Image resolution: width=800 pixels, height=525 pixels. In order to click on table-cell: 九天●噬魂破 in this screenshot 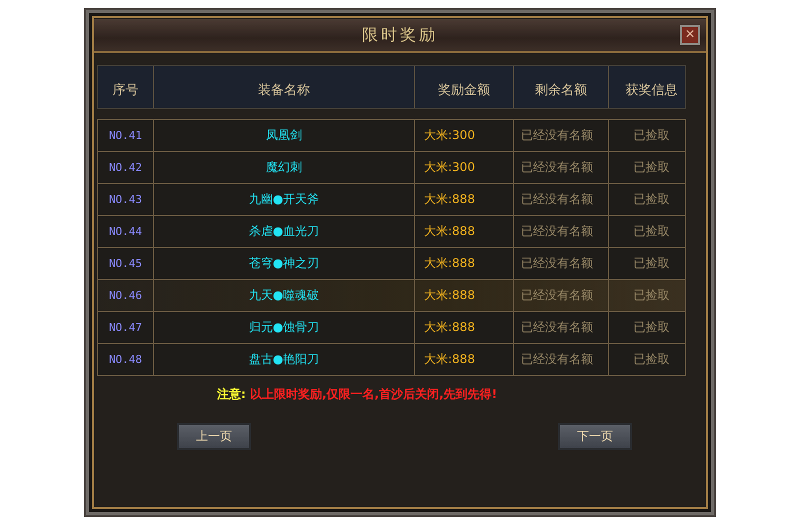, I will do `click(284, 295)`.